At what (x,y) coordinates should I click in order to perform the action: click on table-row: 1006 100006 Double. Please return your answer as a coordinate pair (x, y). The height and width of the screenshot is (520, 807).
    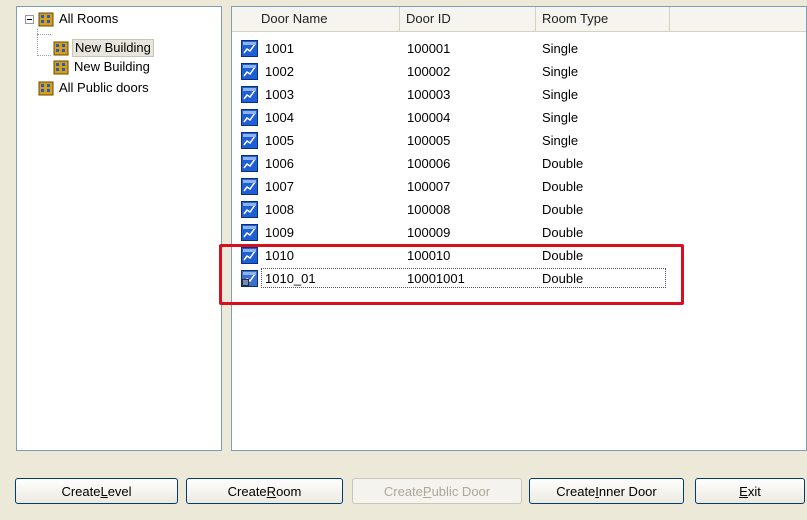
    Looking at the image, I should click on (519, 163).